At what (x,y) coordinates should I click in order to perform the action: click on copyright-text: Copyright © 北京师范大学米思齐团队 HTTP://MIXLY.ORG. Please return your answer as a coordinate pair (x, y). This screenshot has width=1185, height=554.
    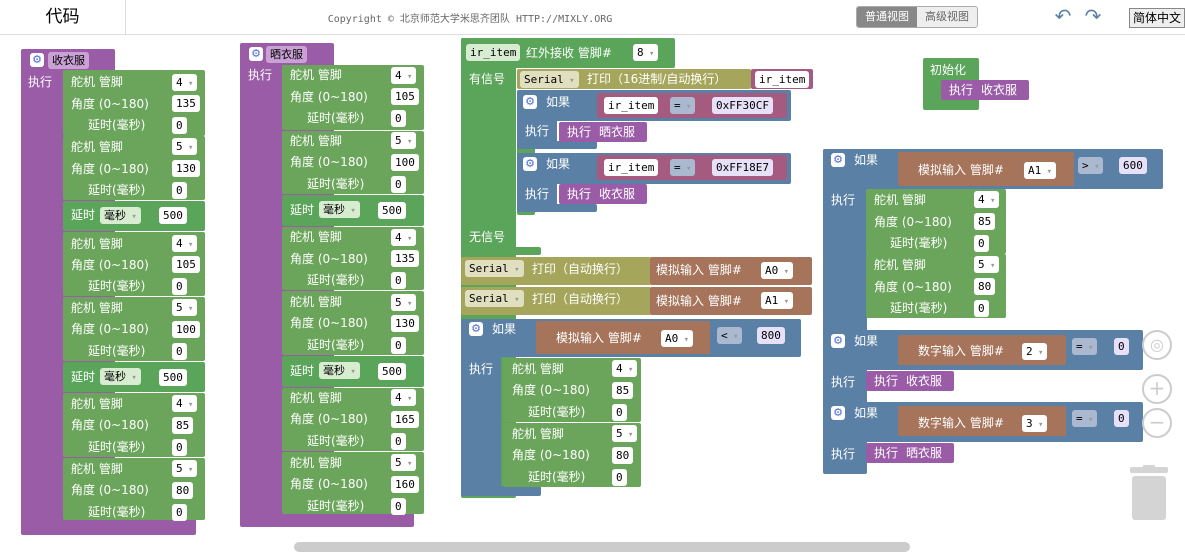
    Looking at the image, I should click on (470, 19).